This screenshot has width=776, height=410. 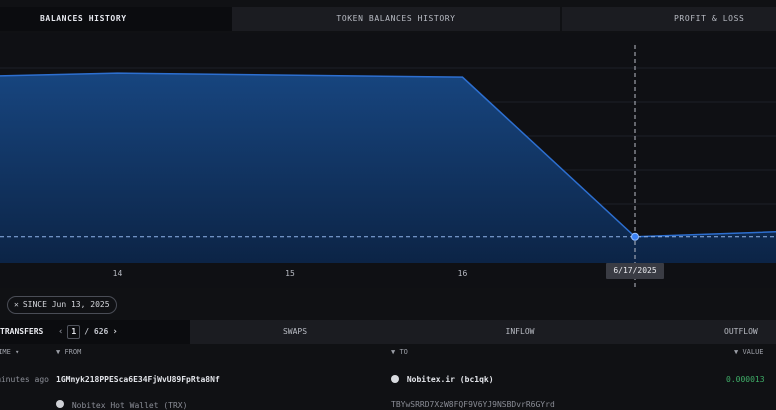 I want to click on to-column-header: ▼ TO, so click(x=399, y=352).